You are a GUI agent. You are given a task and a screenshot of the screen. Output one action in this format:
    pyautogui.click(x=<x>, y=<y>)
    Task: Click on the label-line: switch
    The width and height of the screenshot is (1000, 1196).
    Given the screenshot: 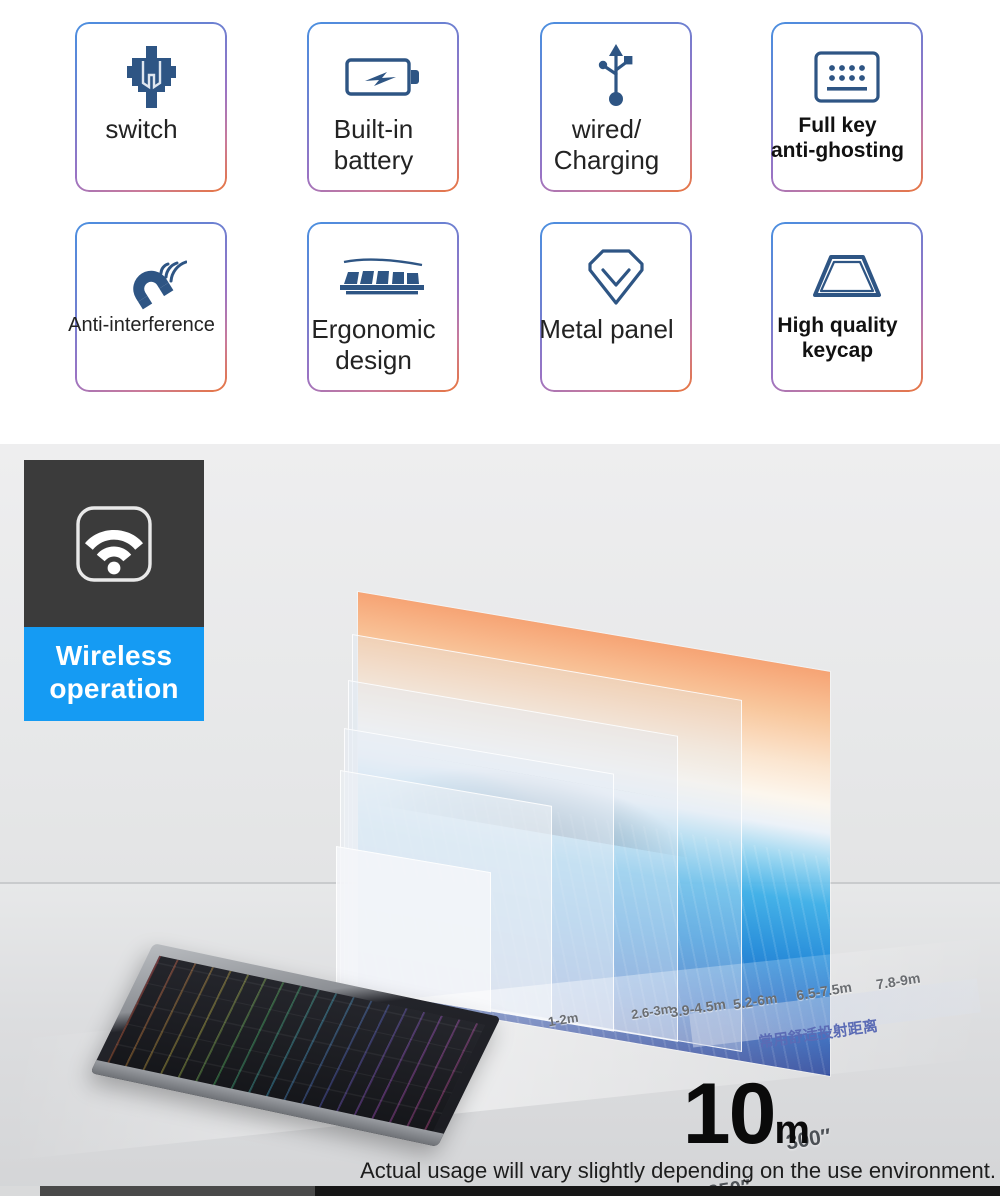 What is the action you would take?
    pyautogui.click(x=141, y=129)
    